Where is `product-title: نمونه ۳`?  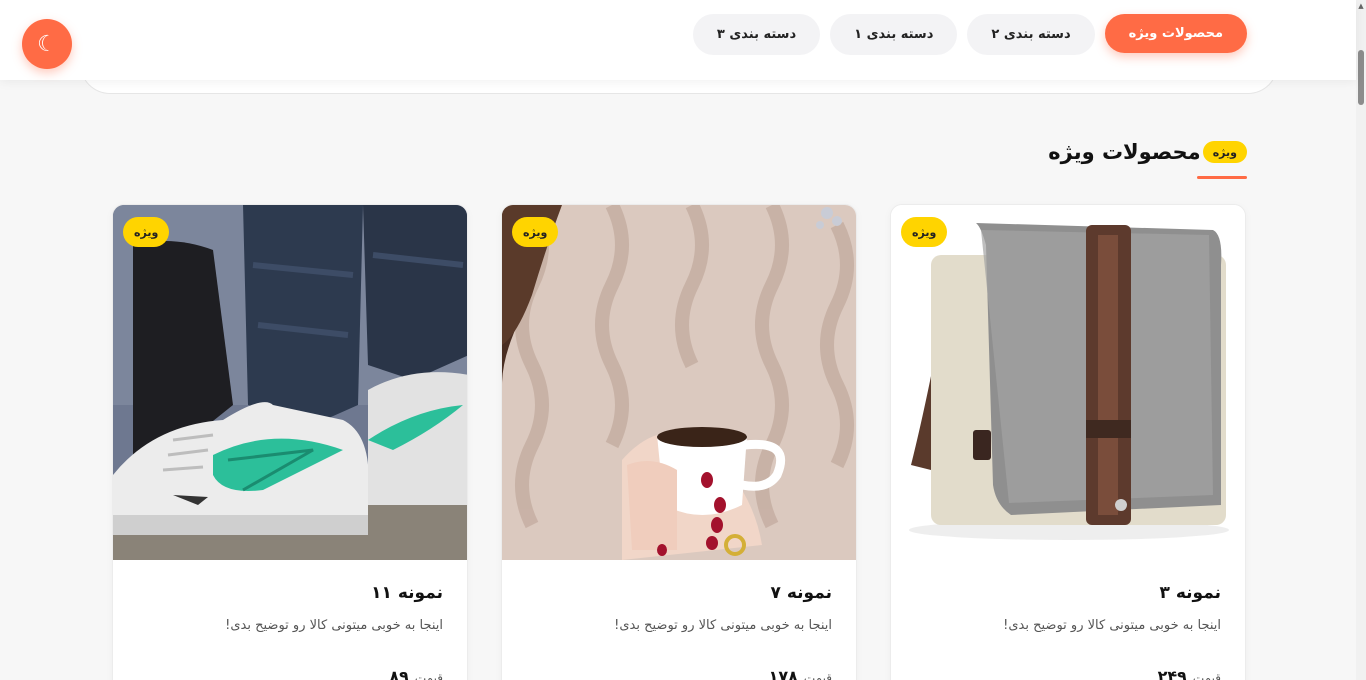 product-title: نمونه ۳ is located at coordinates (1190, 593).